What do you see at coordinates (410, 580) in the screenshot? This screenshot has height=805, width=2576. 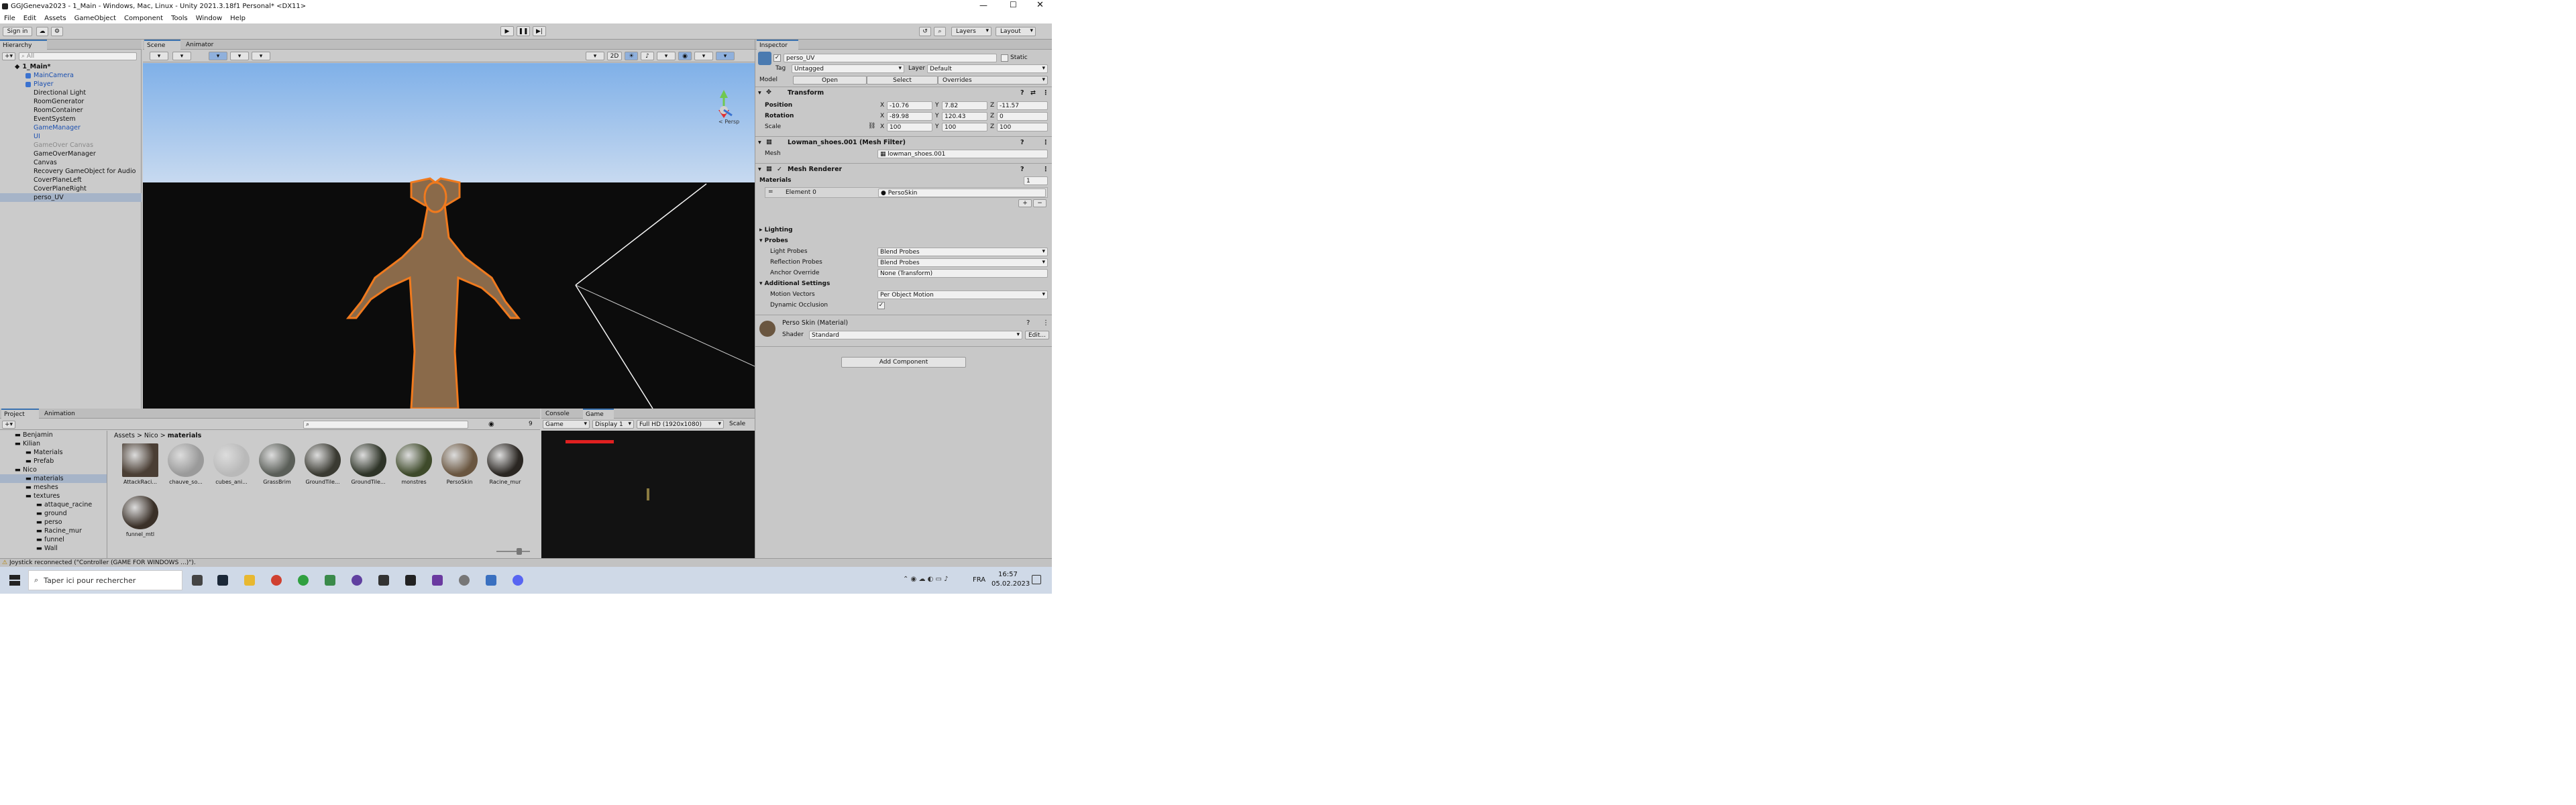 I see `unity-icon` at bounding box center [410, 580].